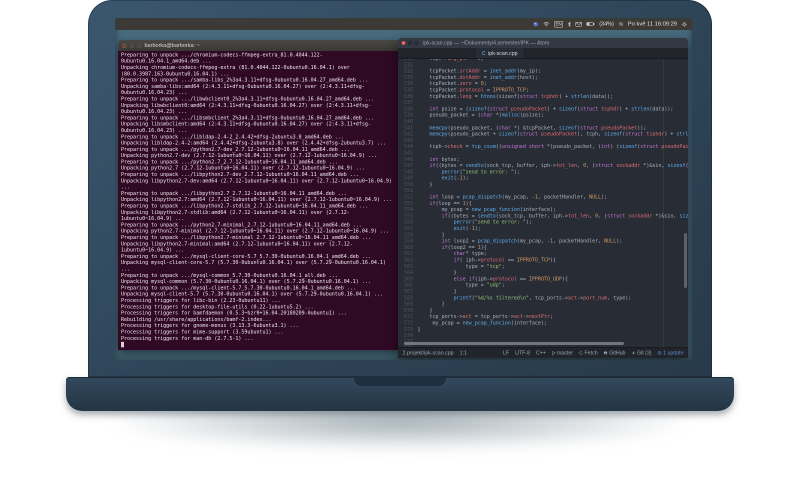  I want to click on network-wifi-icon, so click(546, 24).